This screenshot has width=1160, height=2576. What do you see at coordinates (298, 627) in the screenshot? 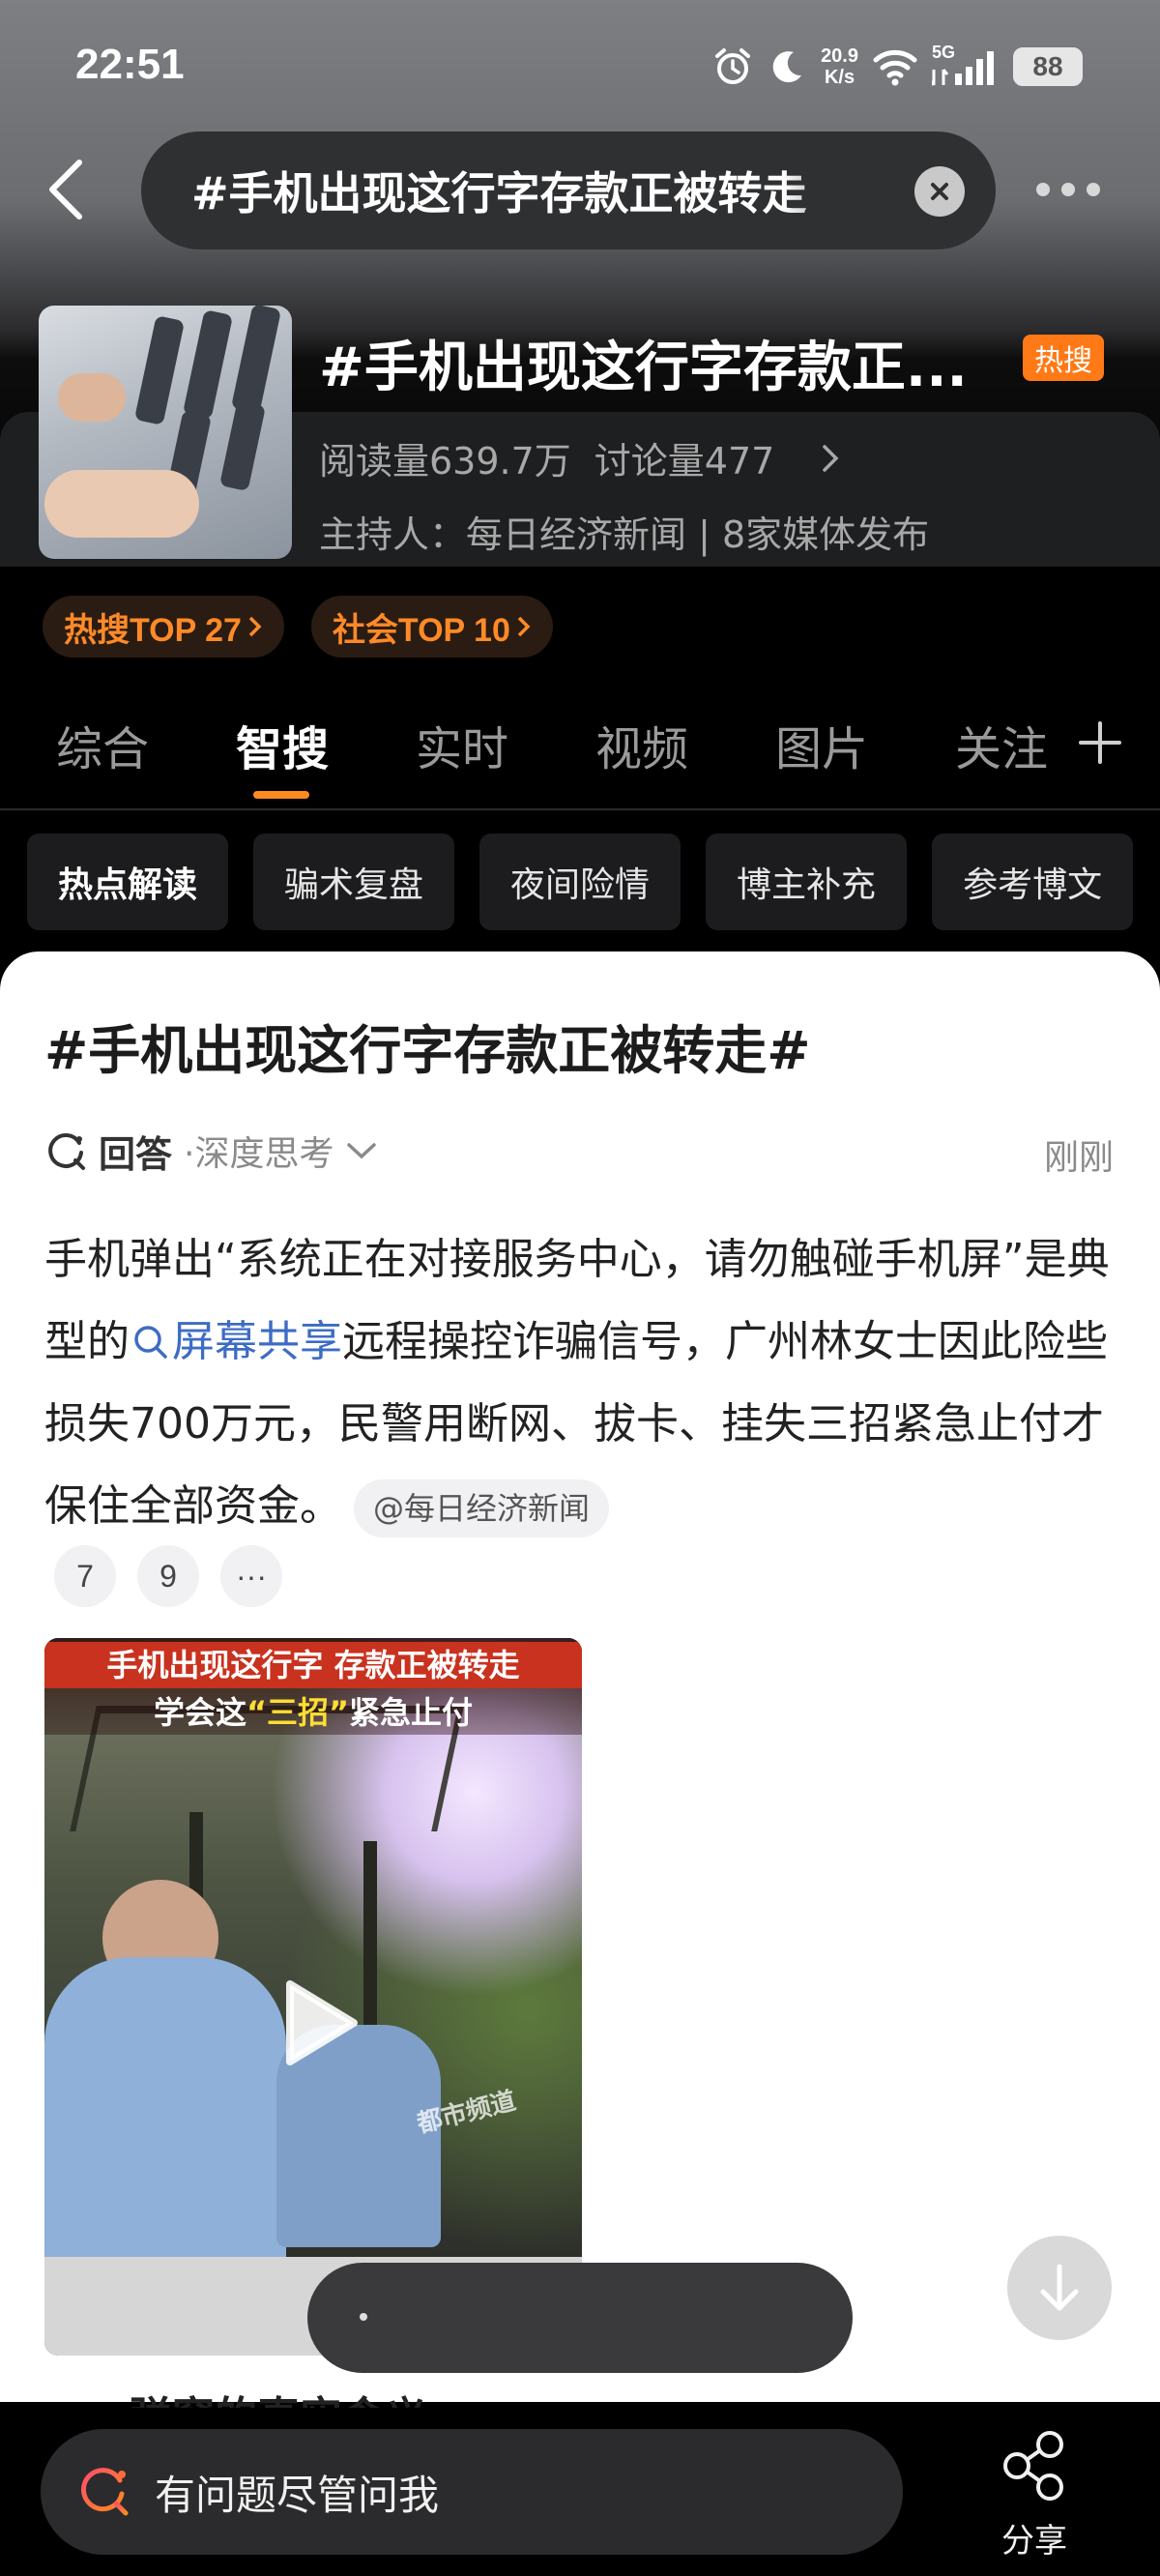
I see `rank-pills: 热搜TOP 27 社会TOP 10` at bounding box center [298, 627].